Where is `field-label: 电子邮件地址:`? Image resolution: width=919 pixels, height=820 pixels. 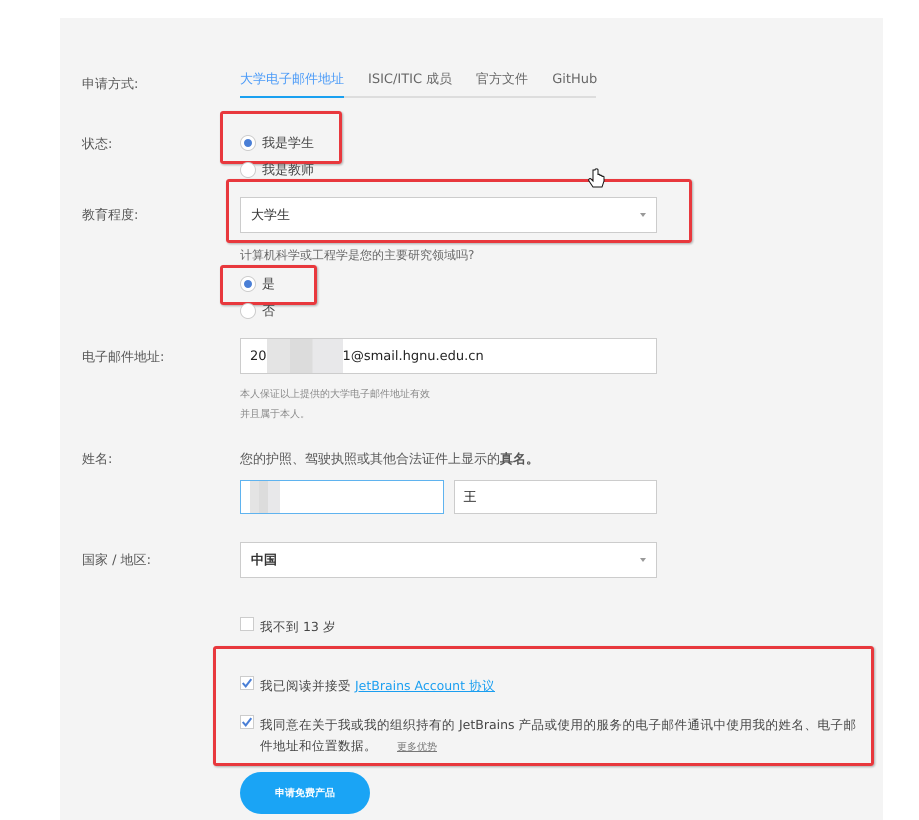
field-label: 电子邮件地址: is located at coordinates (124, 357).